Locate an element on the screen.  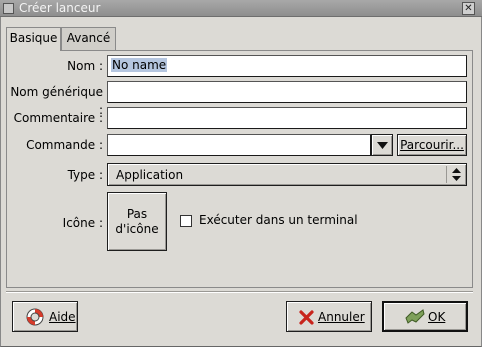
icon-picker-button: Pas d'icône is located at coordinates (137, 221).